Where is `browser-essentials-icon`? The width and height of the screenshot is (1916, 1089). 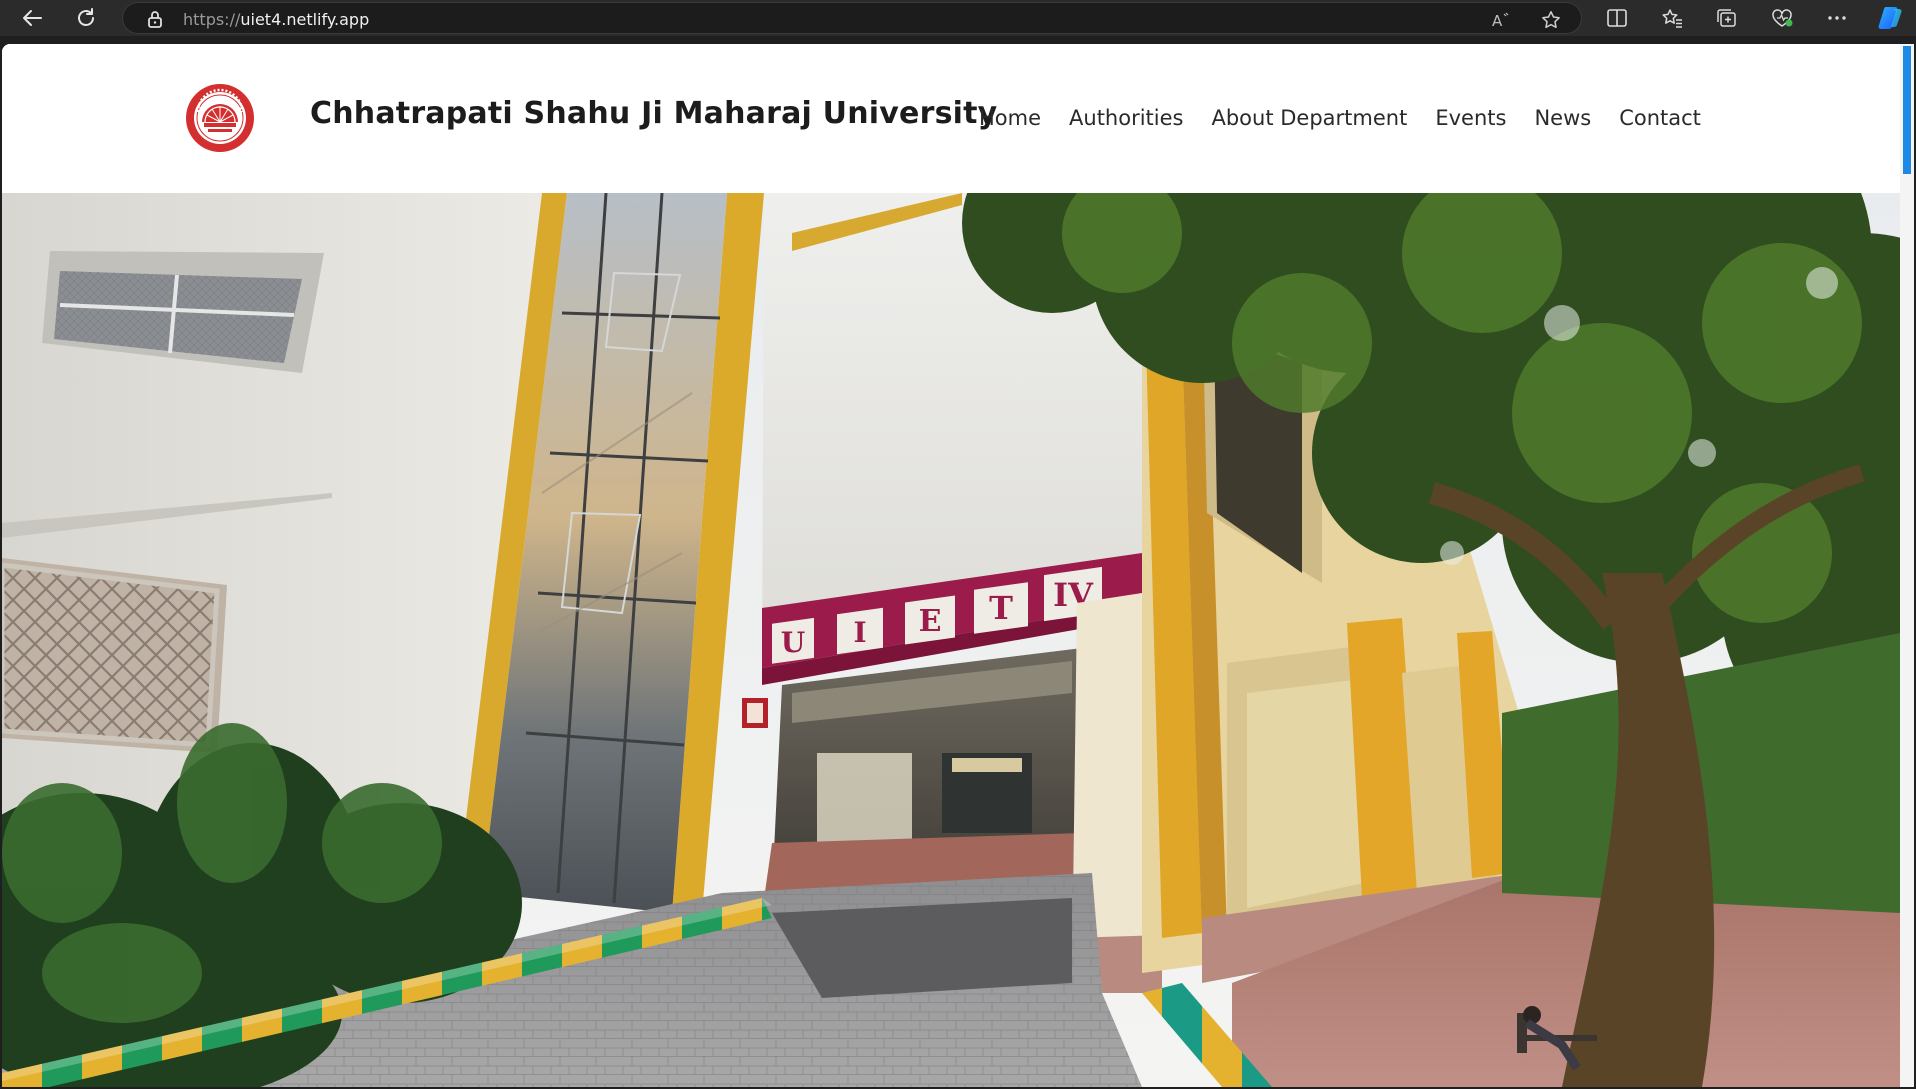 browser-essentials-icon is located at coordinates (1782, 18).